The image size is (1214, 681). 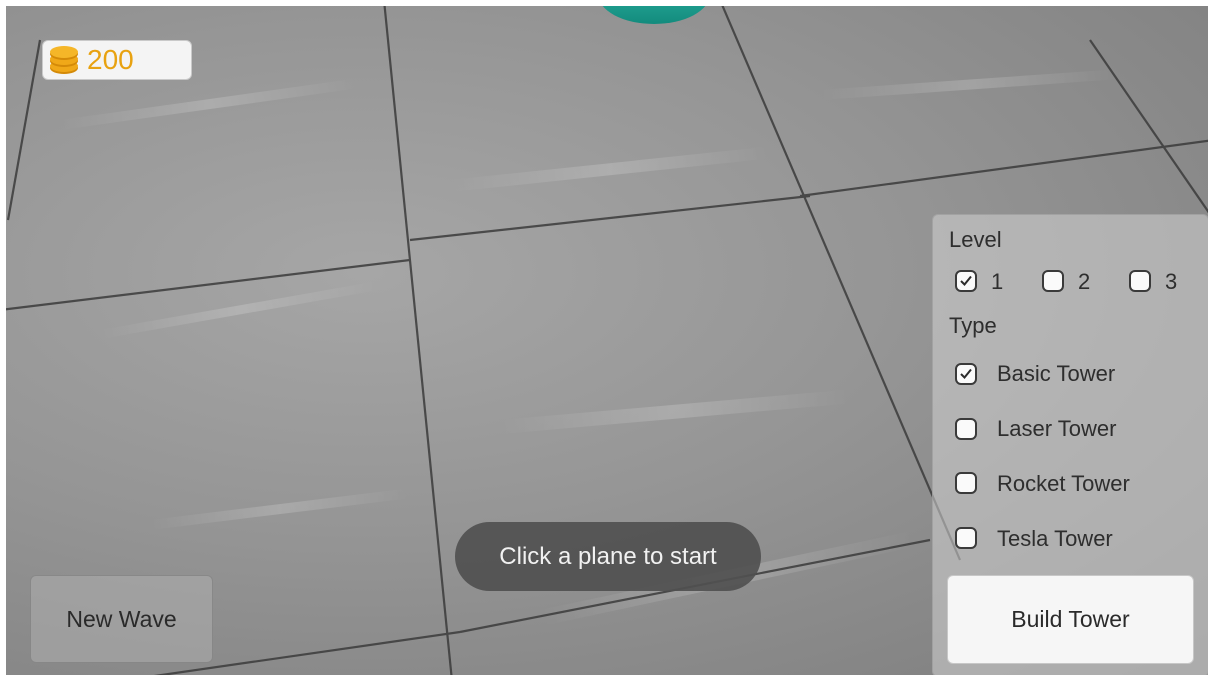 What do you see at coordinates (975, 239) in the screenshot?
I see `level-label: Level` at bounding box center [975, 239].